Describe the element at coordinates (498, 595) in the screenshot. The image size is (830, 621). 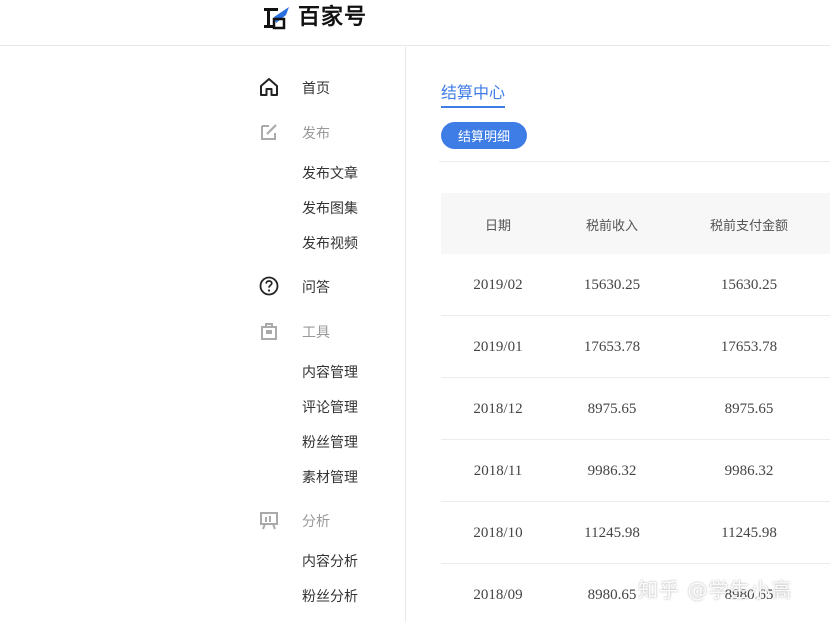
I see `cell-date: 2018/09` at that location.